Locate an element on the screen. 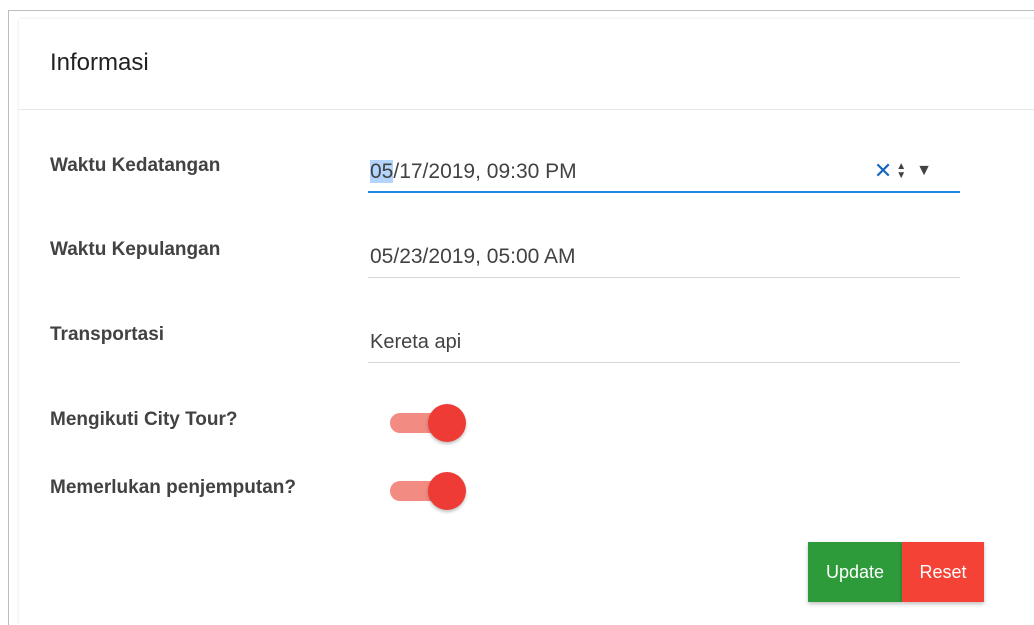  pickup-toggle is located at coordinates (428, 490).